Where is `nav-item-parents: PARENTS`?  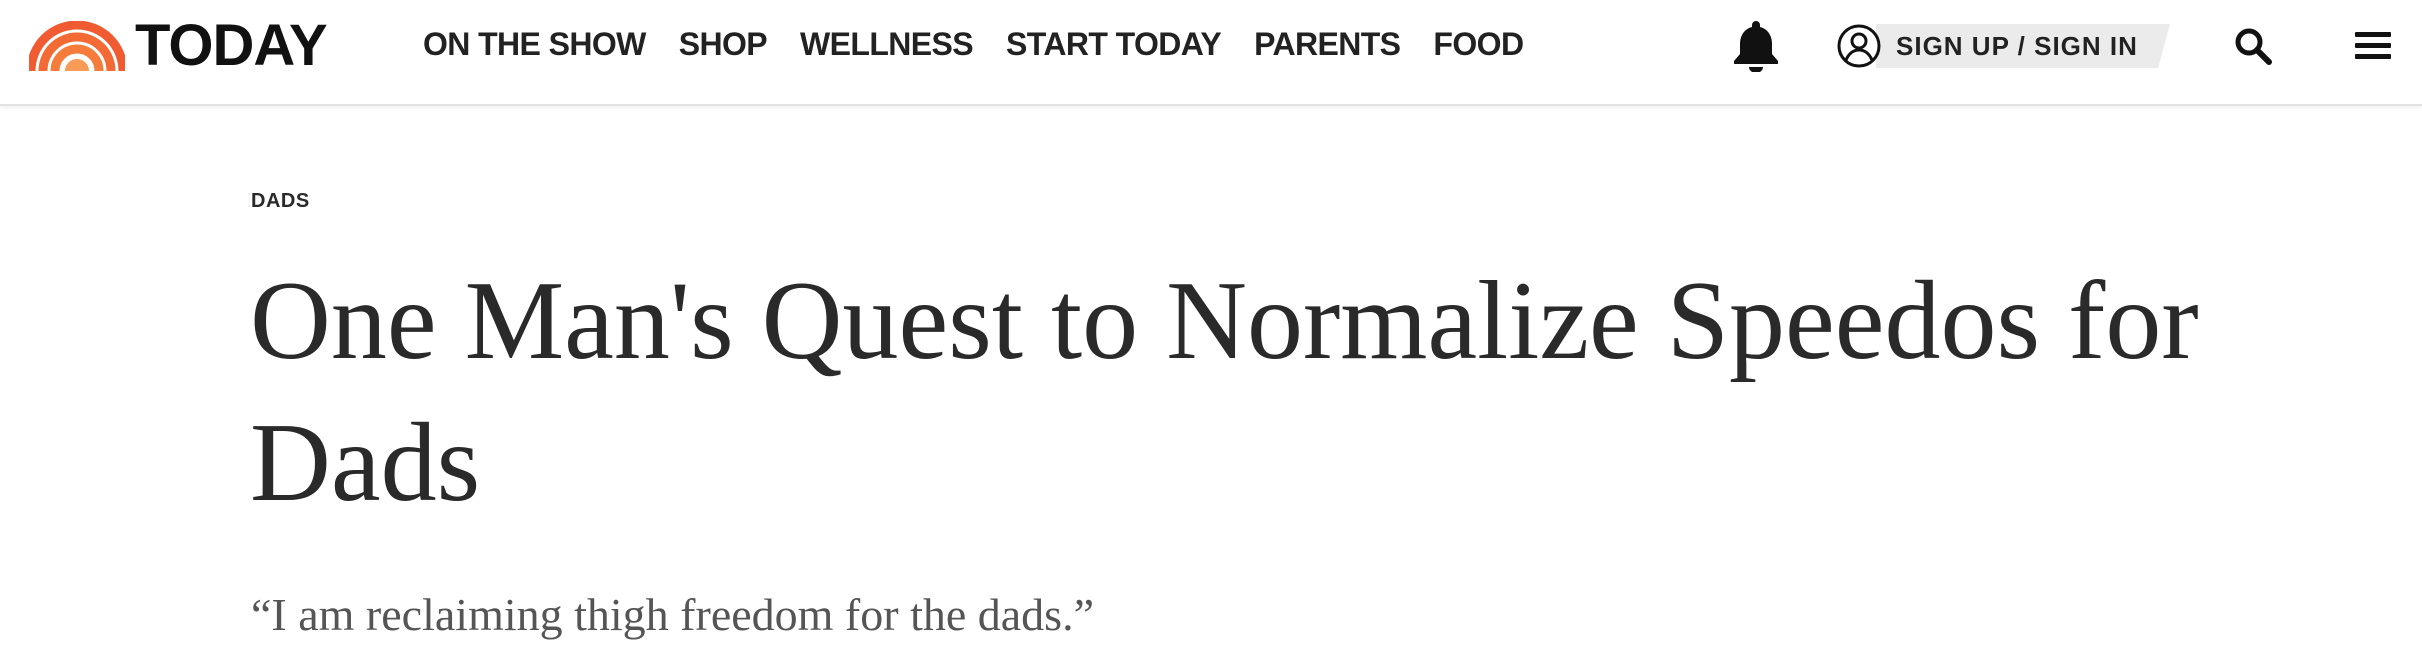
nav-item-parents: PARENTS is located at coordinates (1327, 44).